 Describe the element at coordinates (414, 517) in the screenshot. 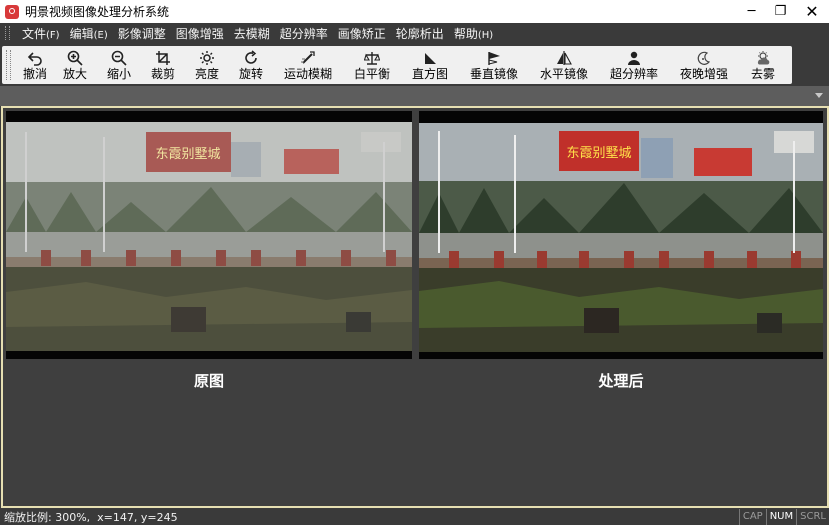

I see `status-bar: 缩放比例: 300%, x=147, y=245 CAP NUM SCRL` at that location.